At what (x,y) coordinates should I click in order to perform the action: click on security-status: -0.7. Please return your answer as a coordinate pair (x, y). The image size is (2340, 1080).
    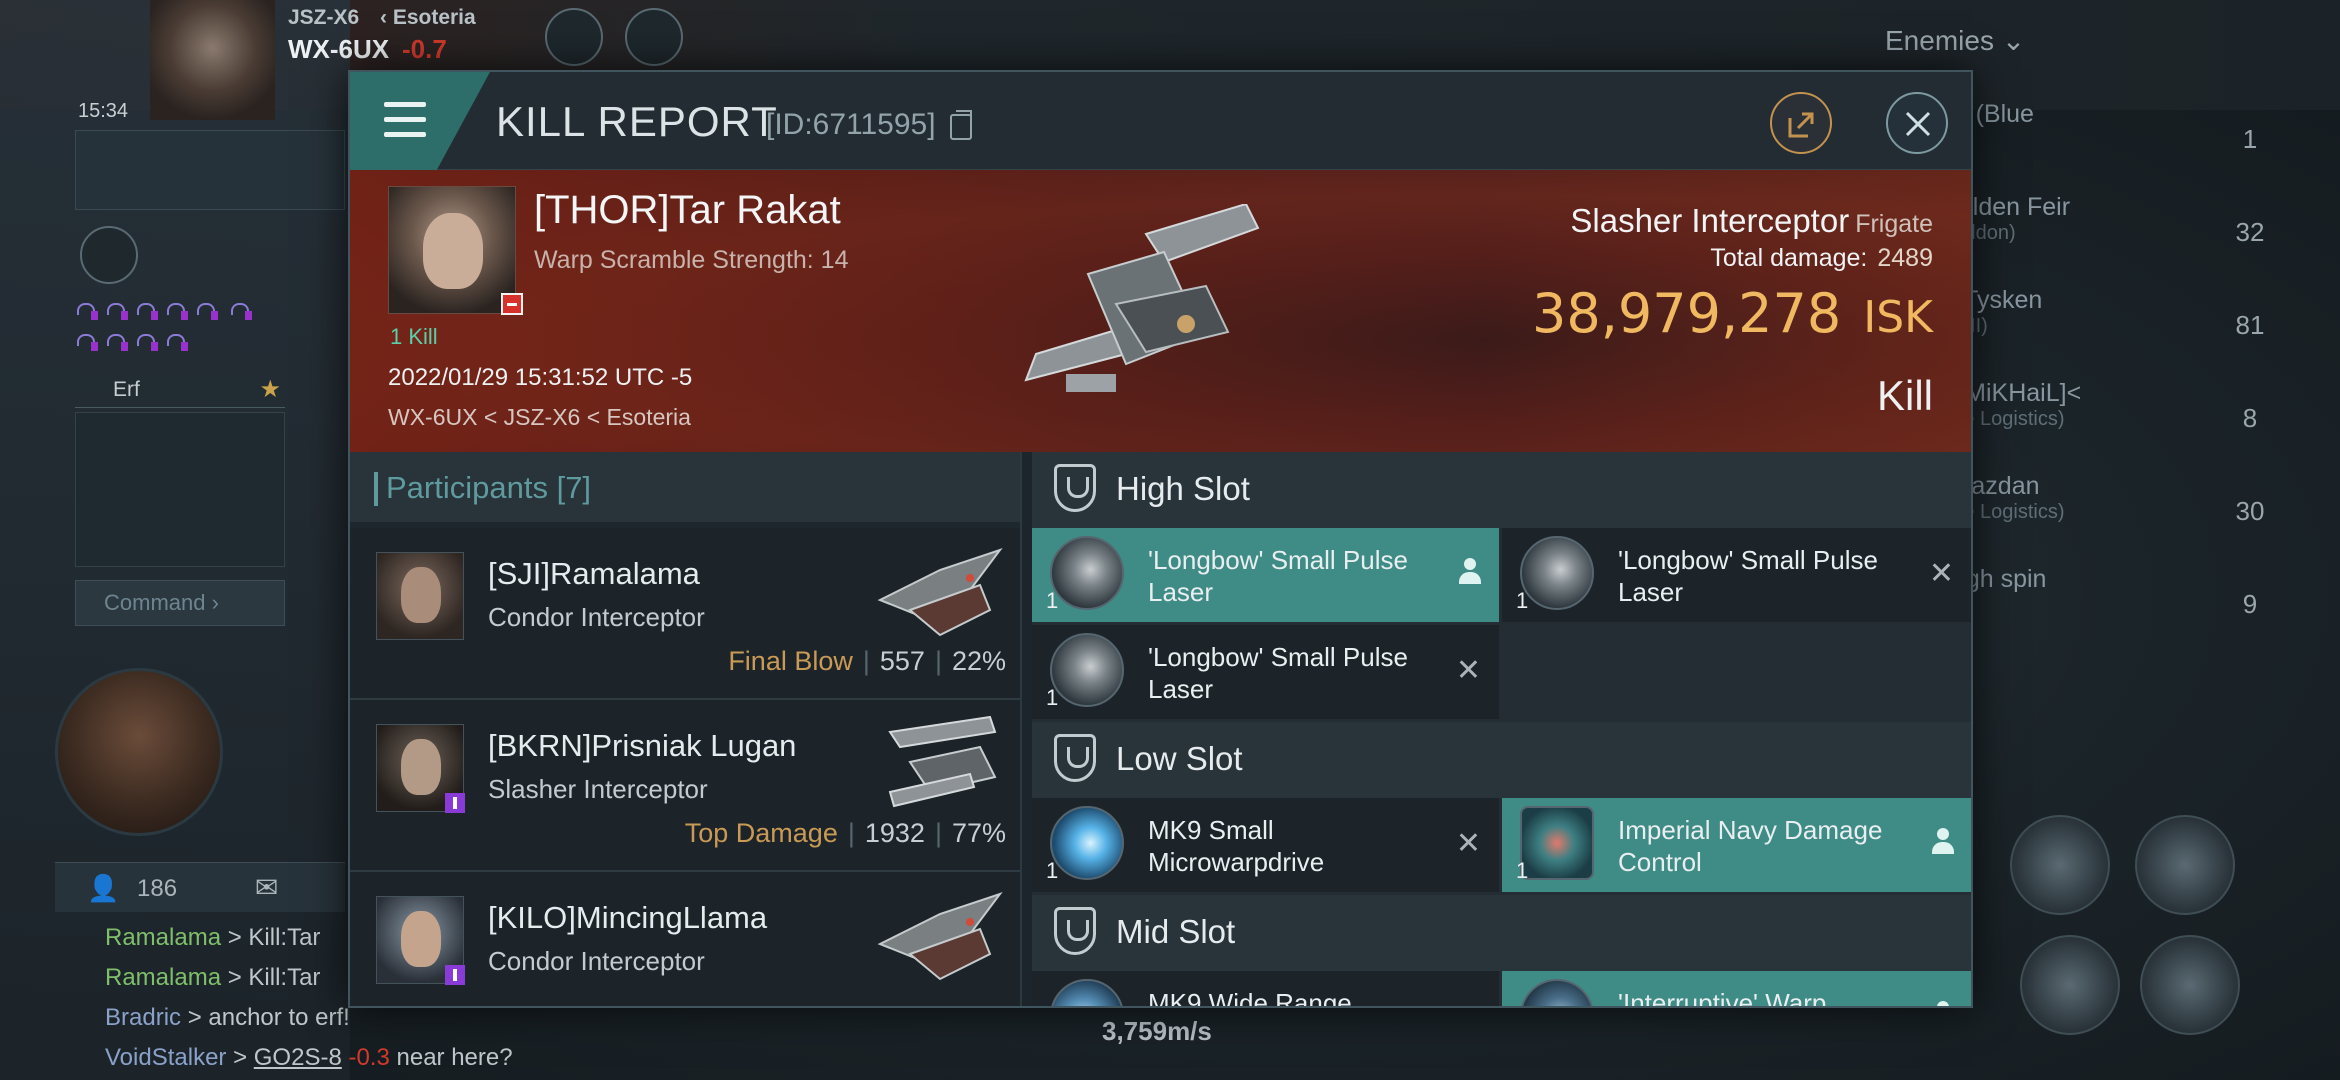
    Looking at the image, I should click on (424, 49).